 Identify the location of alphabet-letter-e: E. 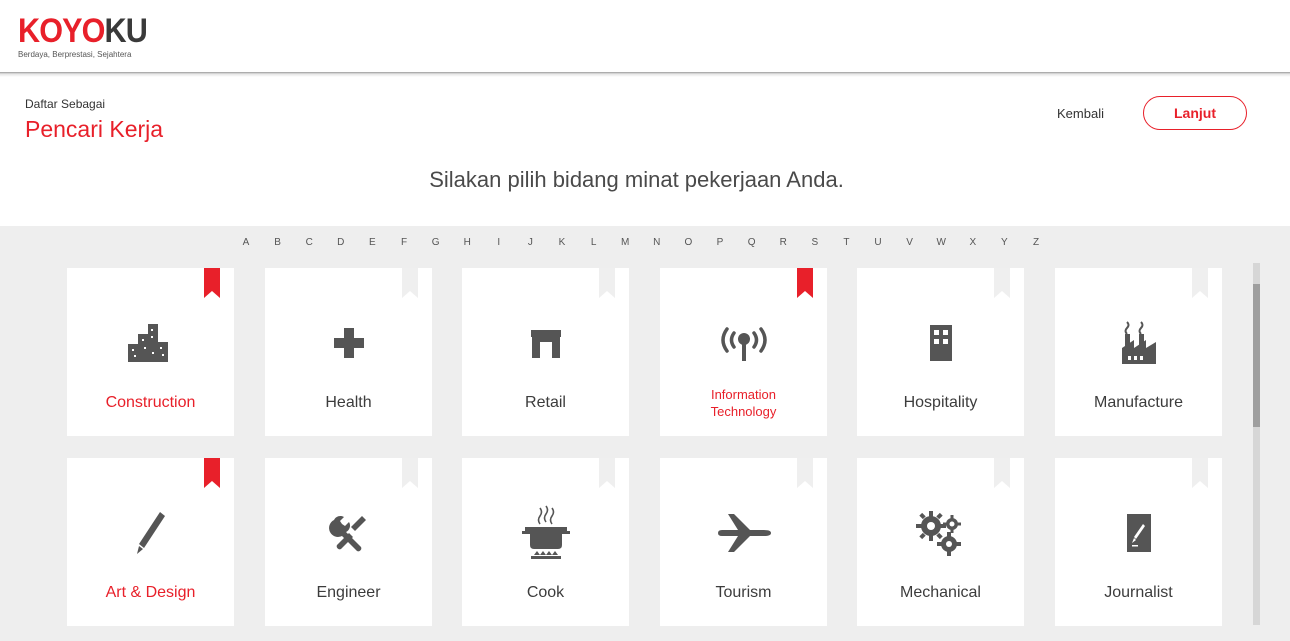
(372, 242).